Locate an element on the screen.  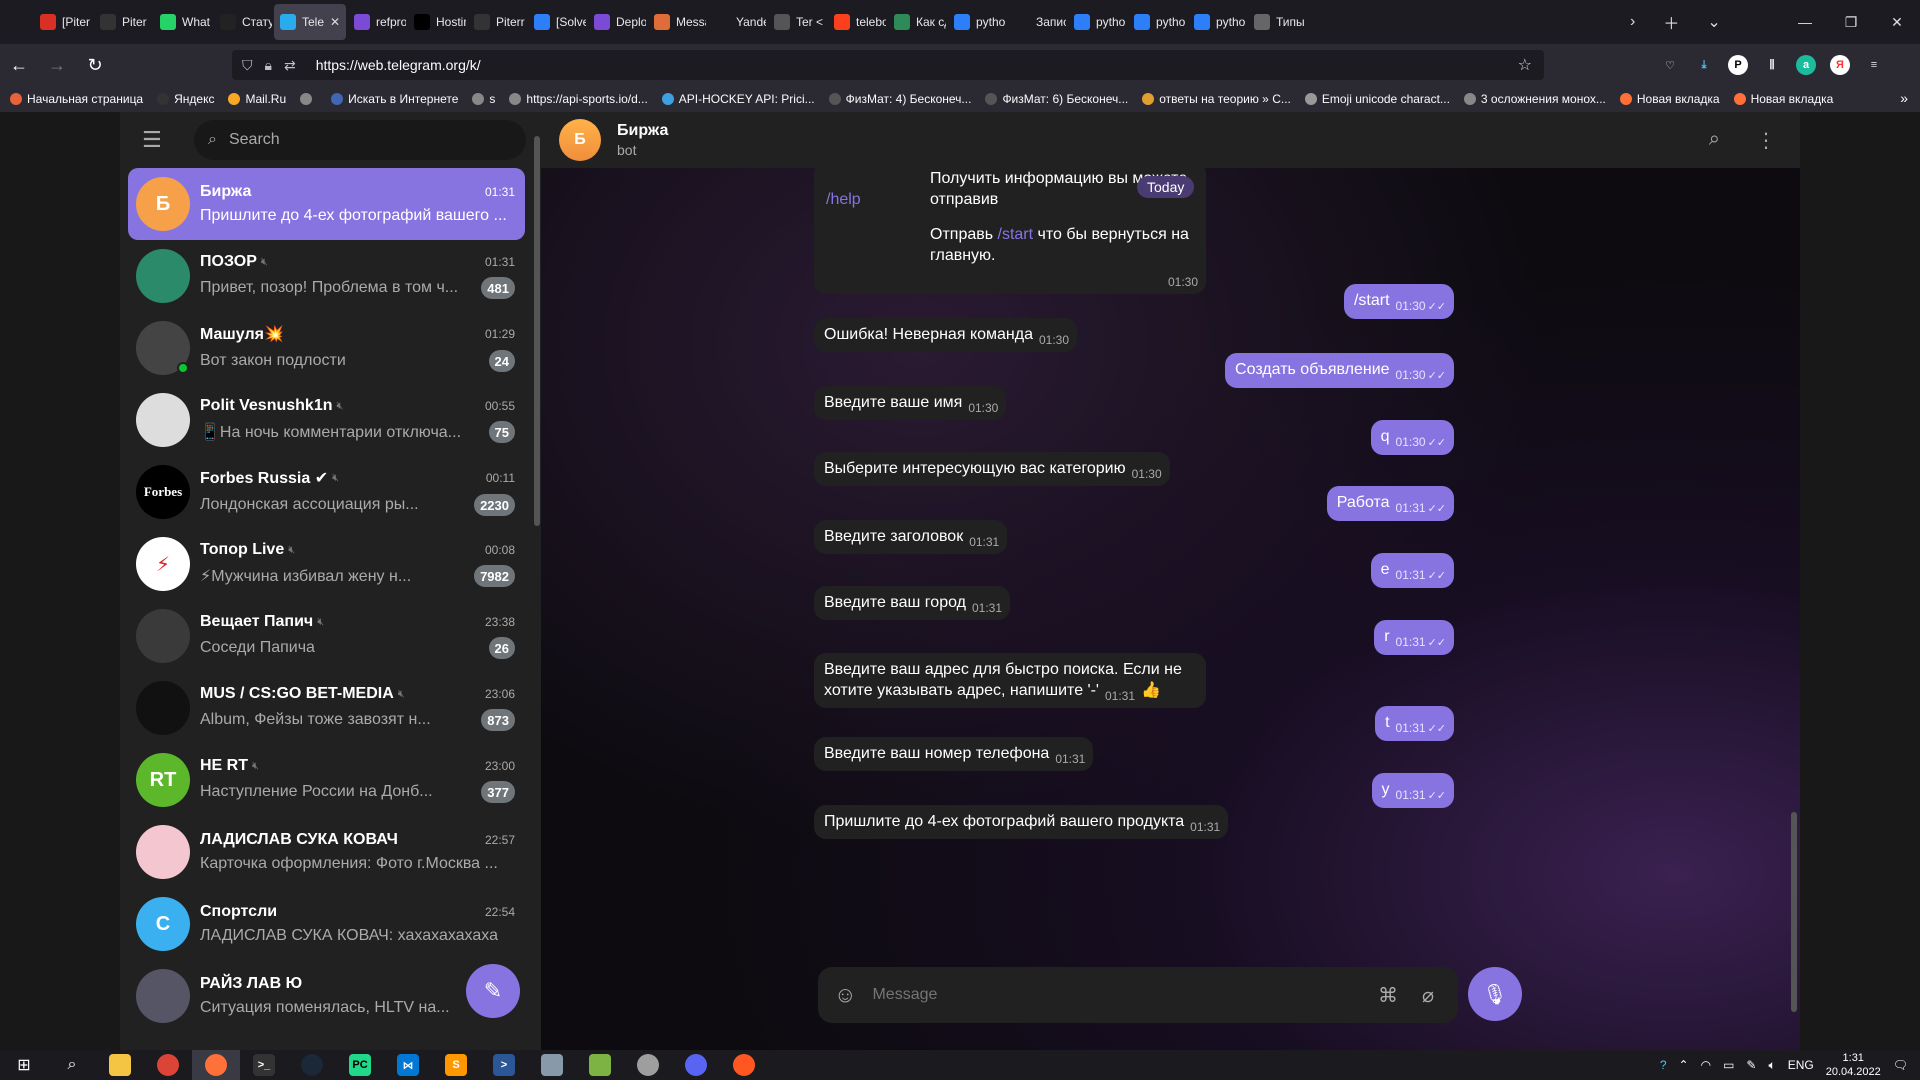
message-input is located at coordinates (1125, 995).